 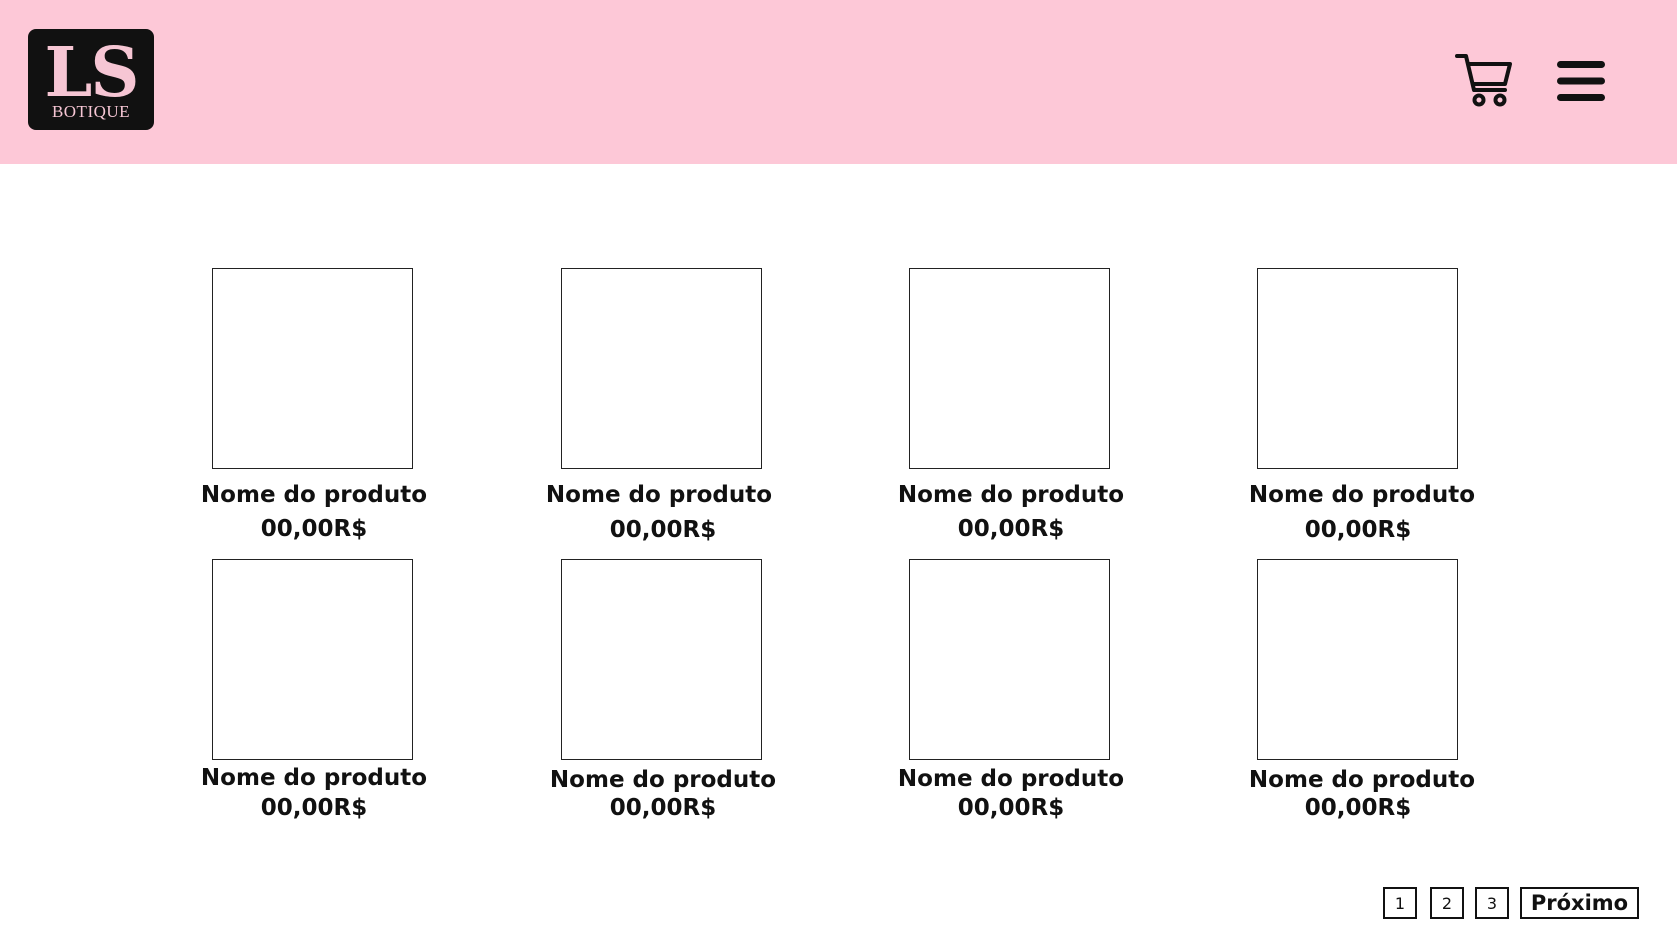 What do you see at coordinates (1579, 903) in the screenshot?
I see `next-page-button: Próximo` at bounding box center [1579, 903].